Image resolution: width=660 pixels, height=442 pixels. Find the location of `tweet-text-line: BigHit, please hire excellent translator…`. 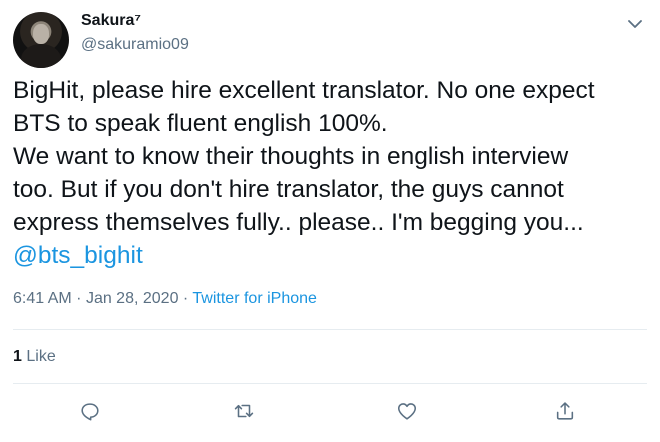

tweet-text-line: BigHit, please hire excellent translator… is located at coordinates (304, 90).